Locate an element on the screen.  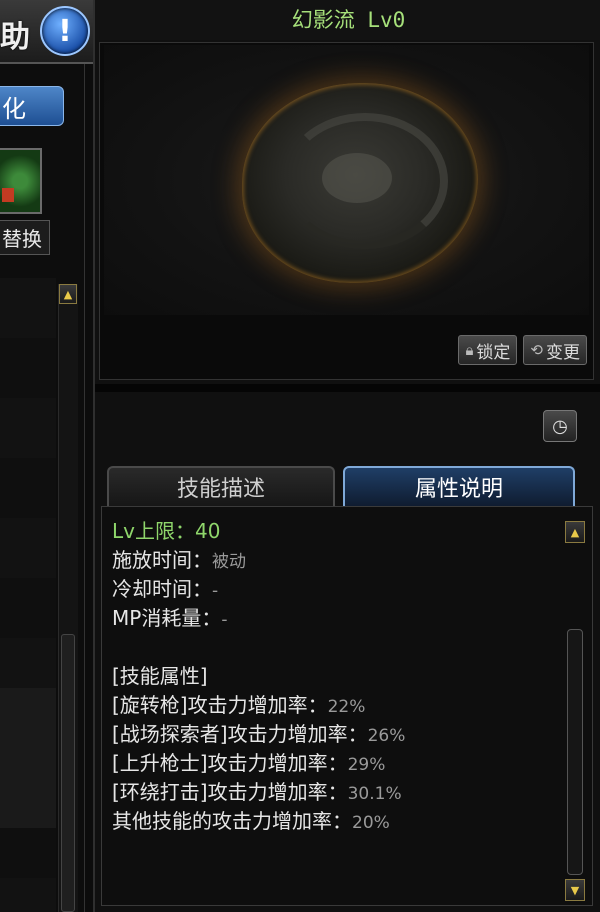
content-scrollbar: ▲ ▼ is located at coordinates (575, 711).